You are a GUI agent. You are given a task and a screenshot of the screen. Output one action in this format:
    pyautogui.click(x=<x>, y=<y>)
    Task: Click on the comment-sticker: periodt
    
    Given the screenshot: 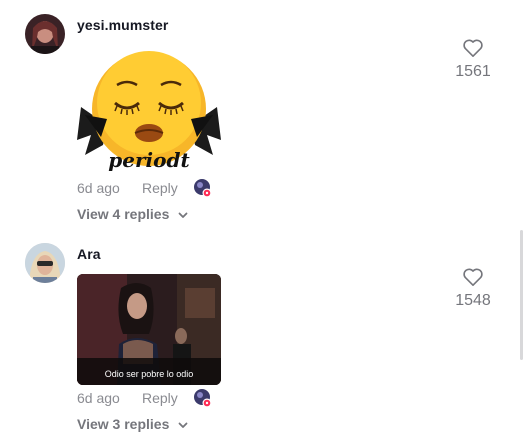 What is the action you would take?
    pyautogui.click(x=149, y=110)
    